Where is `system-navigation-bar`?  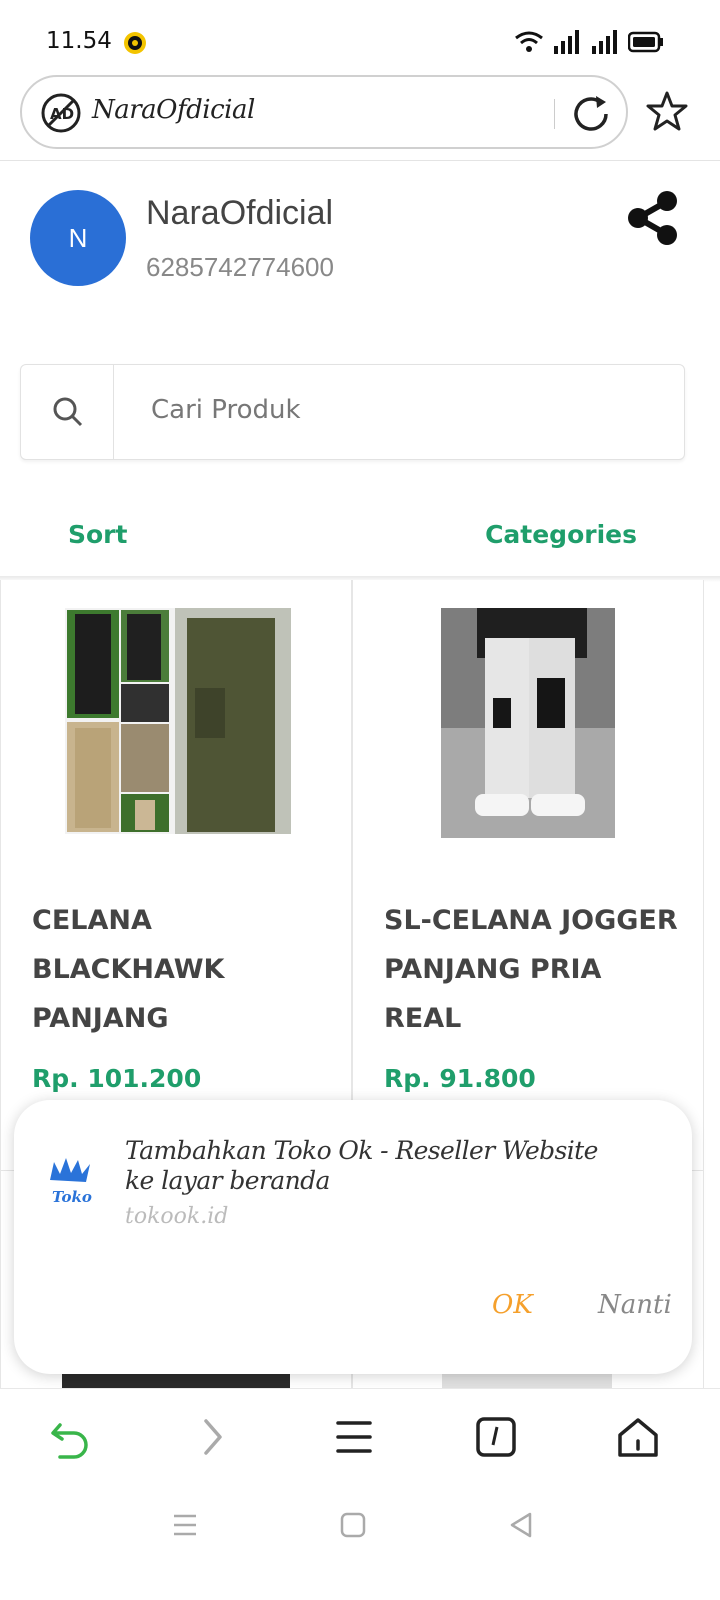 system-navigation-bar is located at coordinates (360, 1543).